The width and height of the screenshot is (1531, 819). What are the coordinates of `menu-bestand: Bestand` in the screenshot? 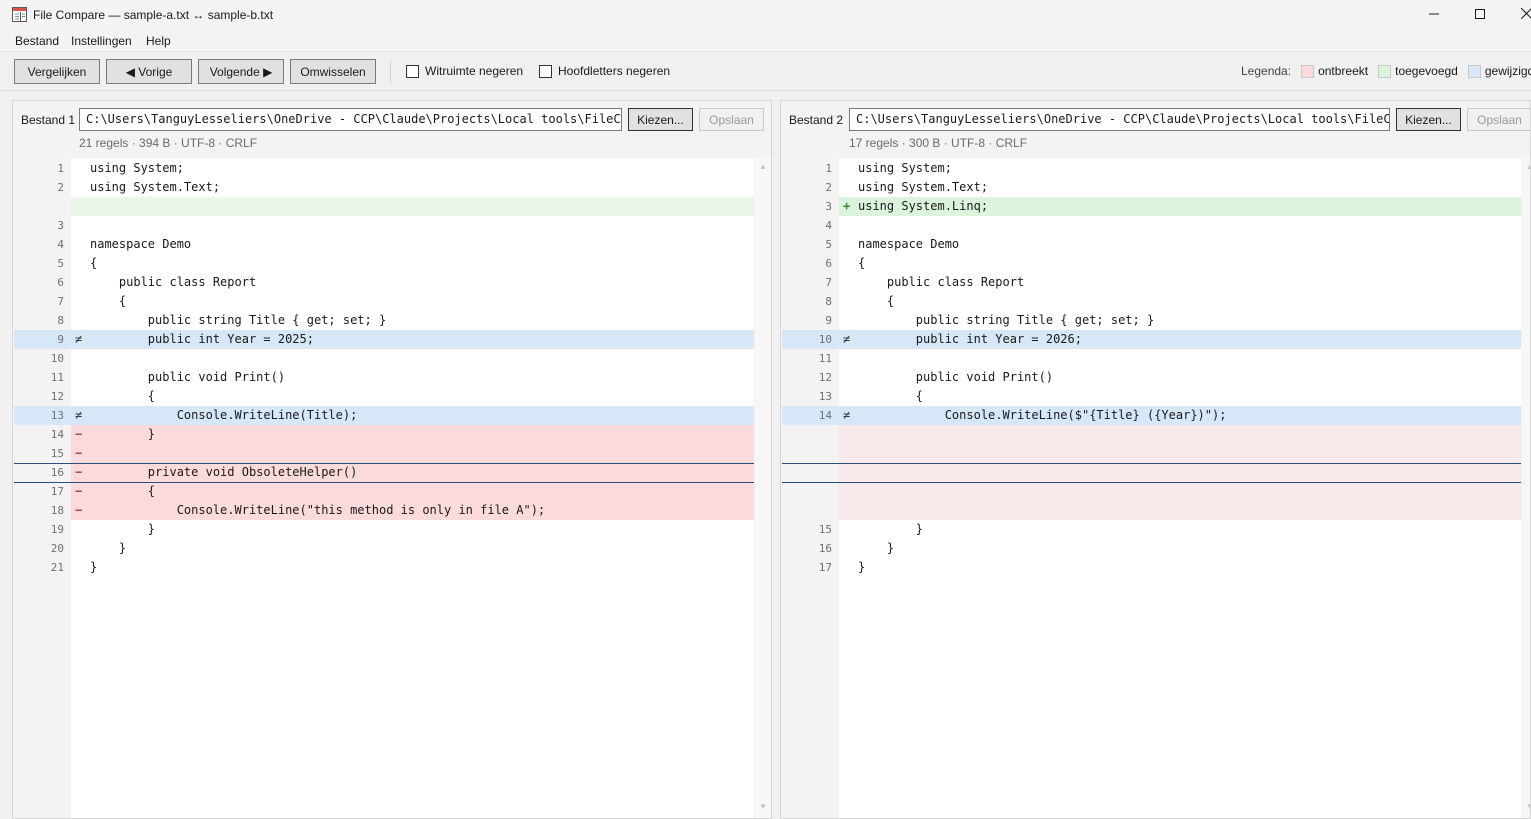 It's located at (37, 41).